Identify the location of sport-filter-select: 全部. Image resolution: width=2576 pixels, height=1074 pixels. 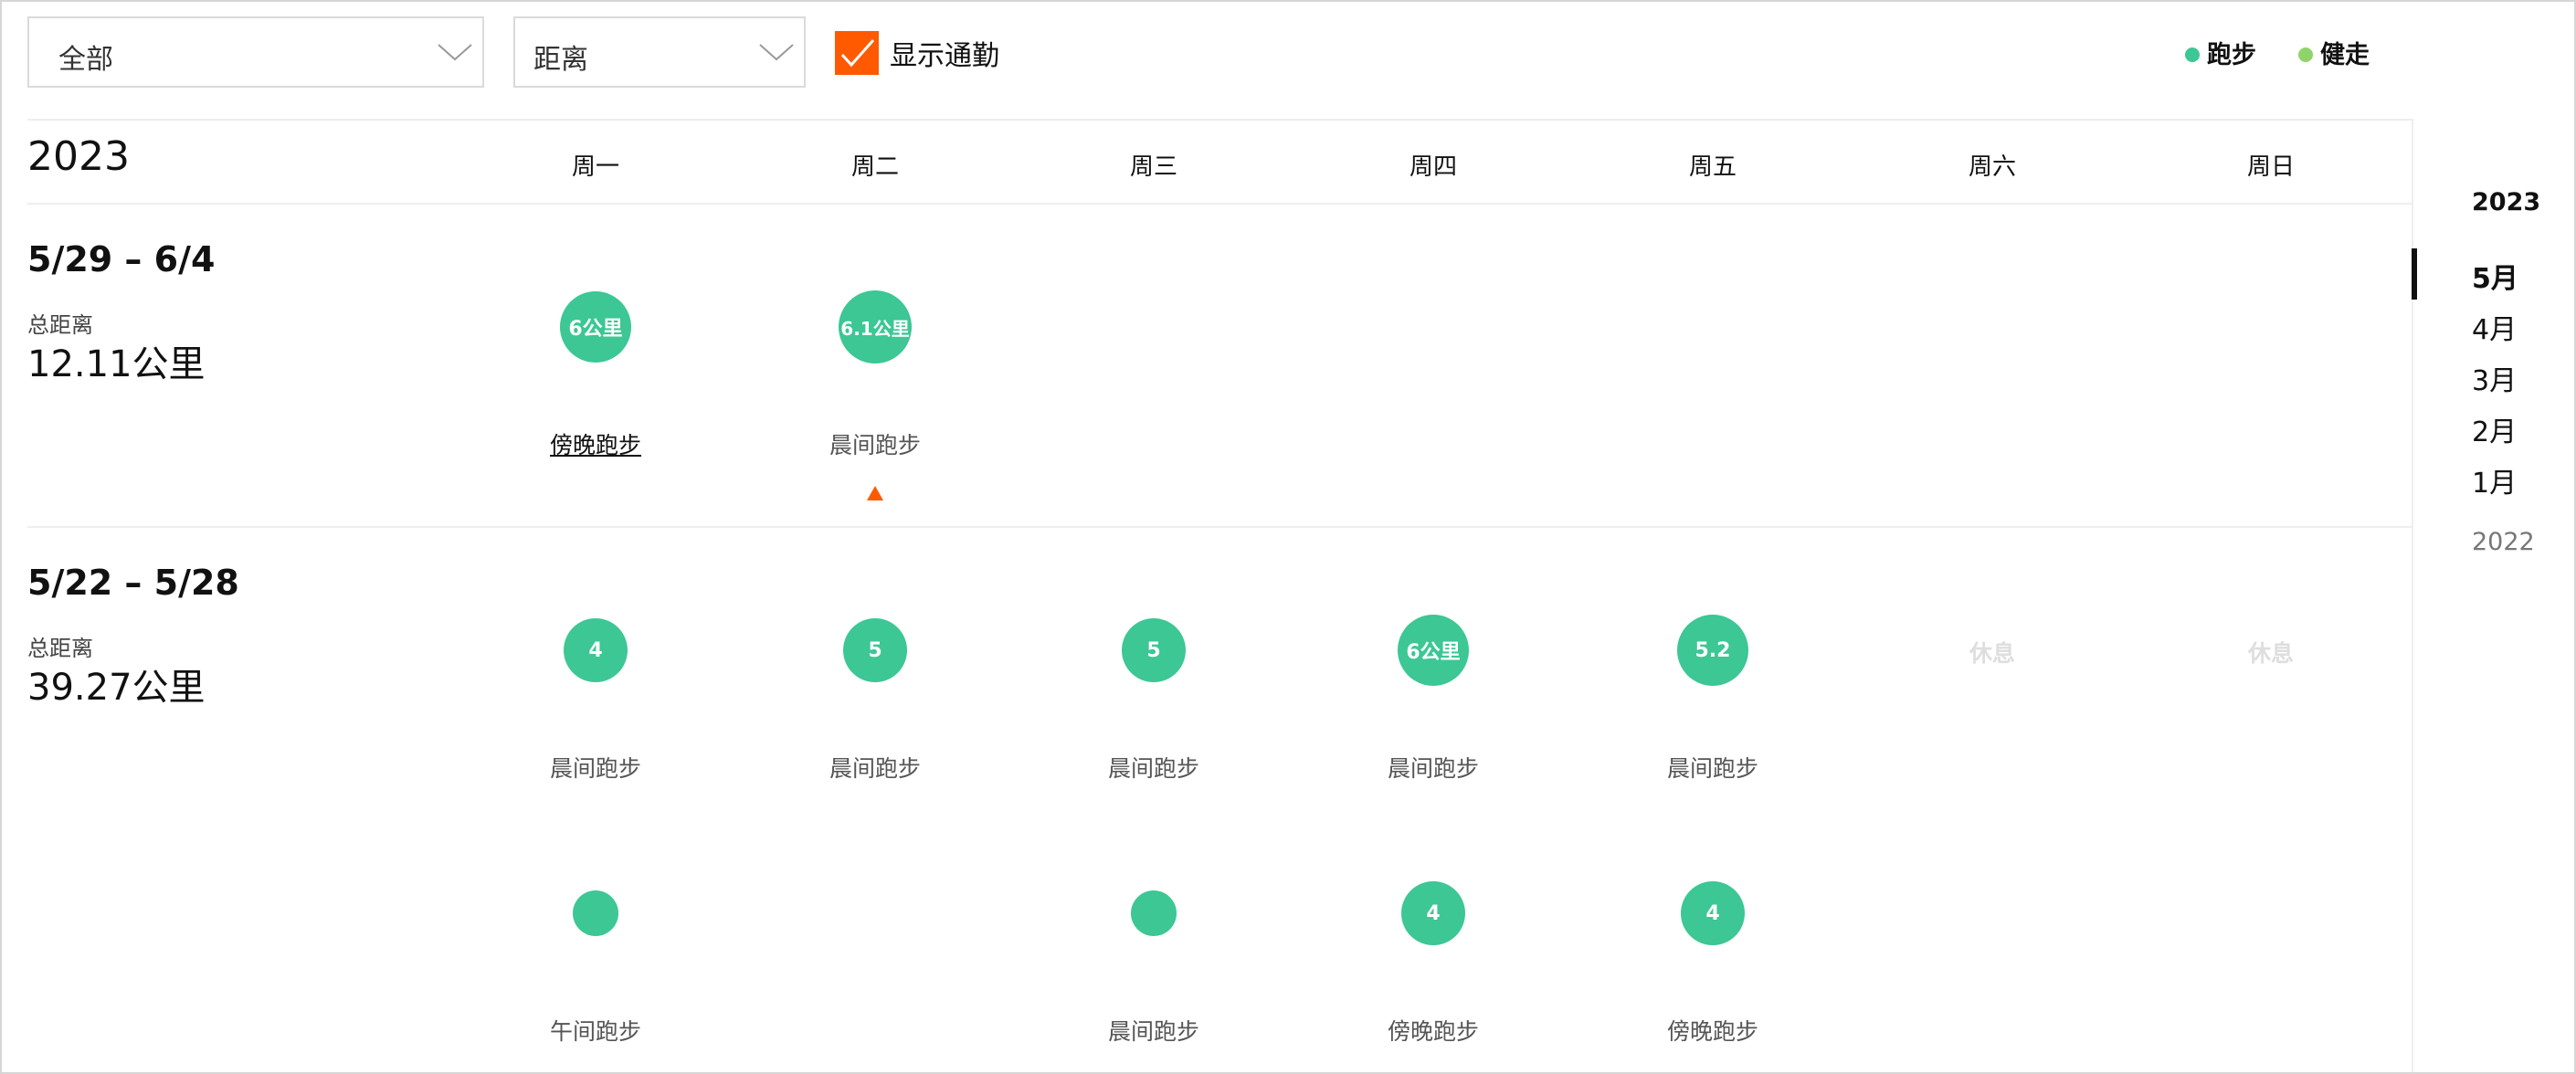
(255, 52).